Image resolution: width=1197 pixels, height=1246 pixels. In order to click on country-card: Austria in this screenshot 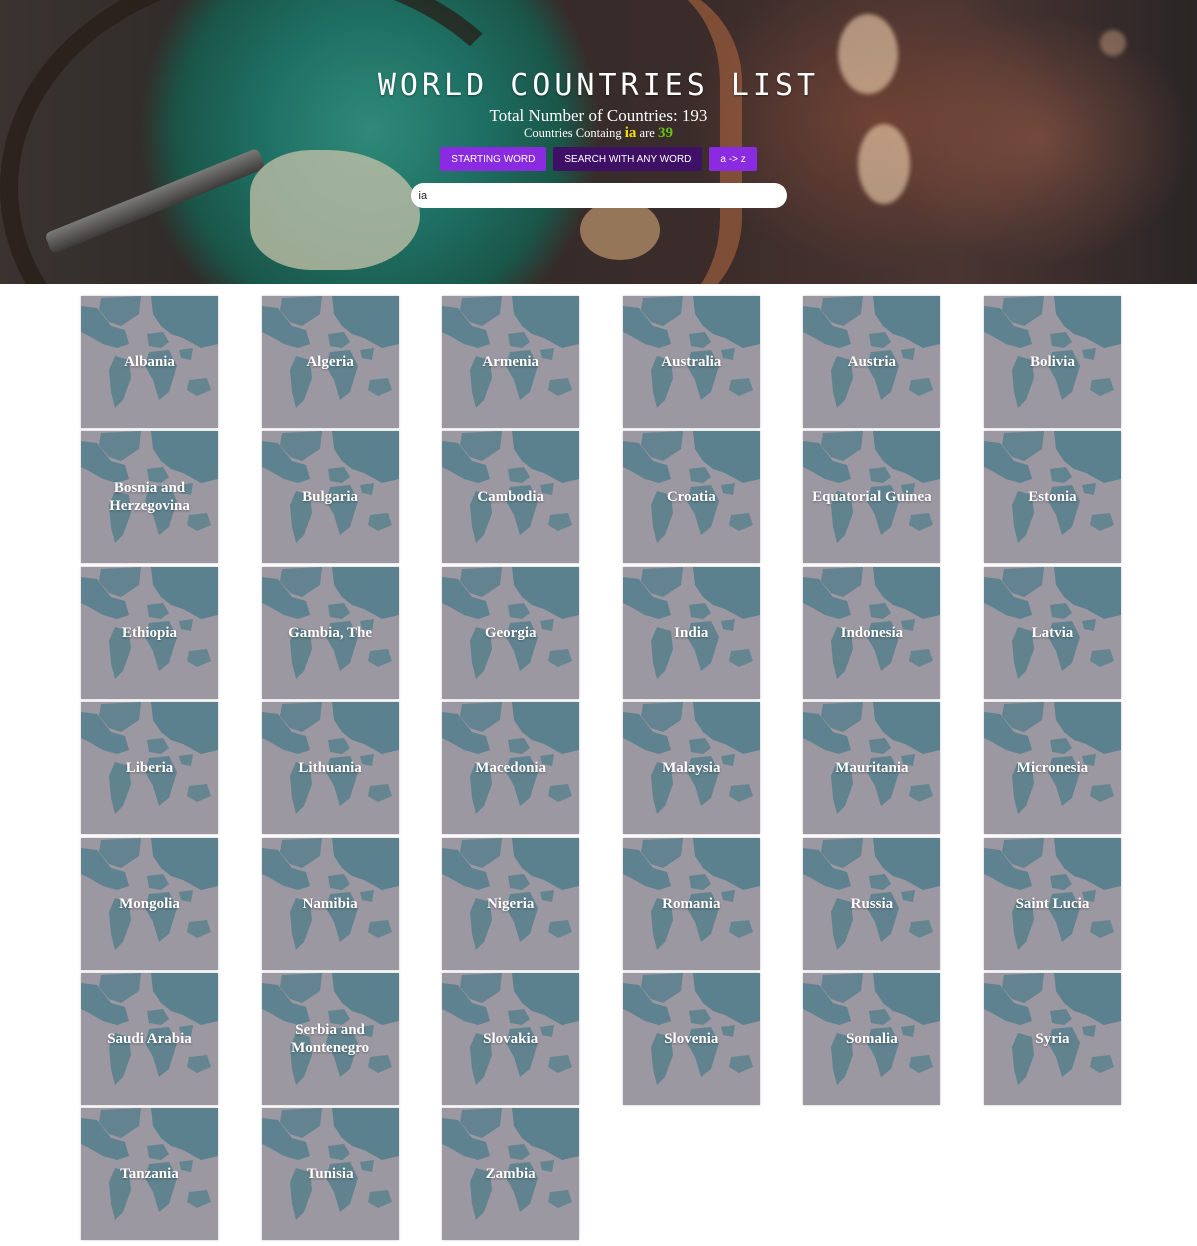, I will do `click(872, 362)`.